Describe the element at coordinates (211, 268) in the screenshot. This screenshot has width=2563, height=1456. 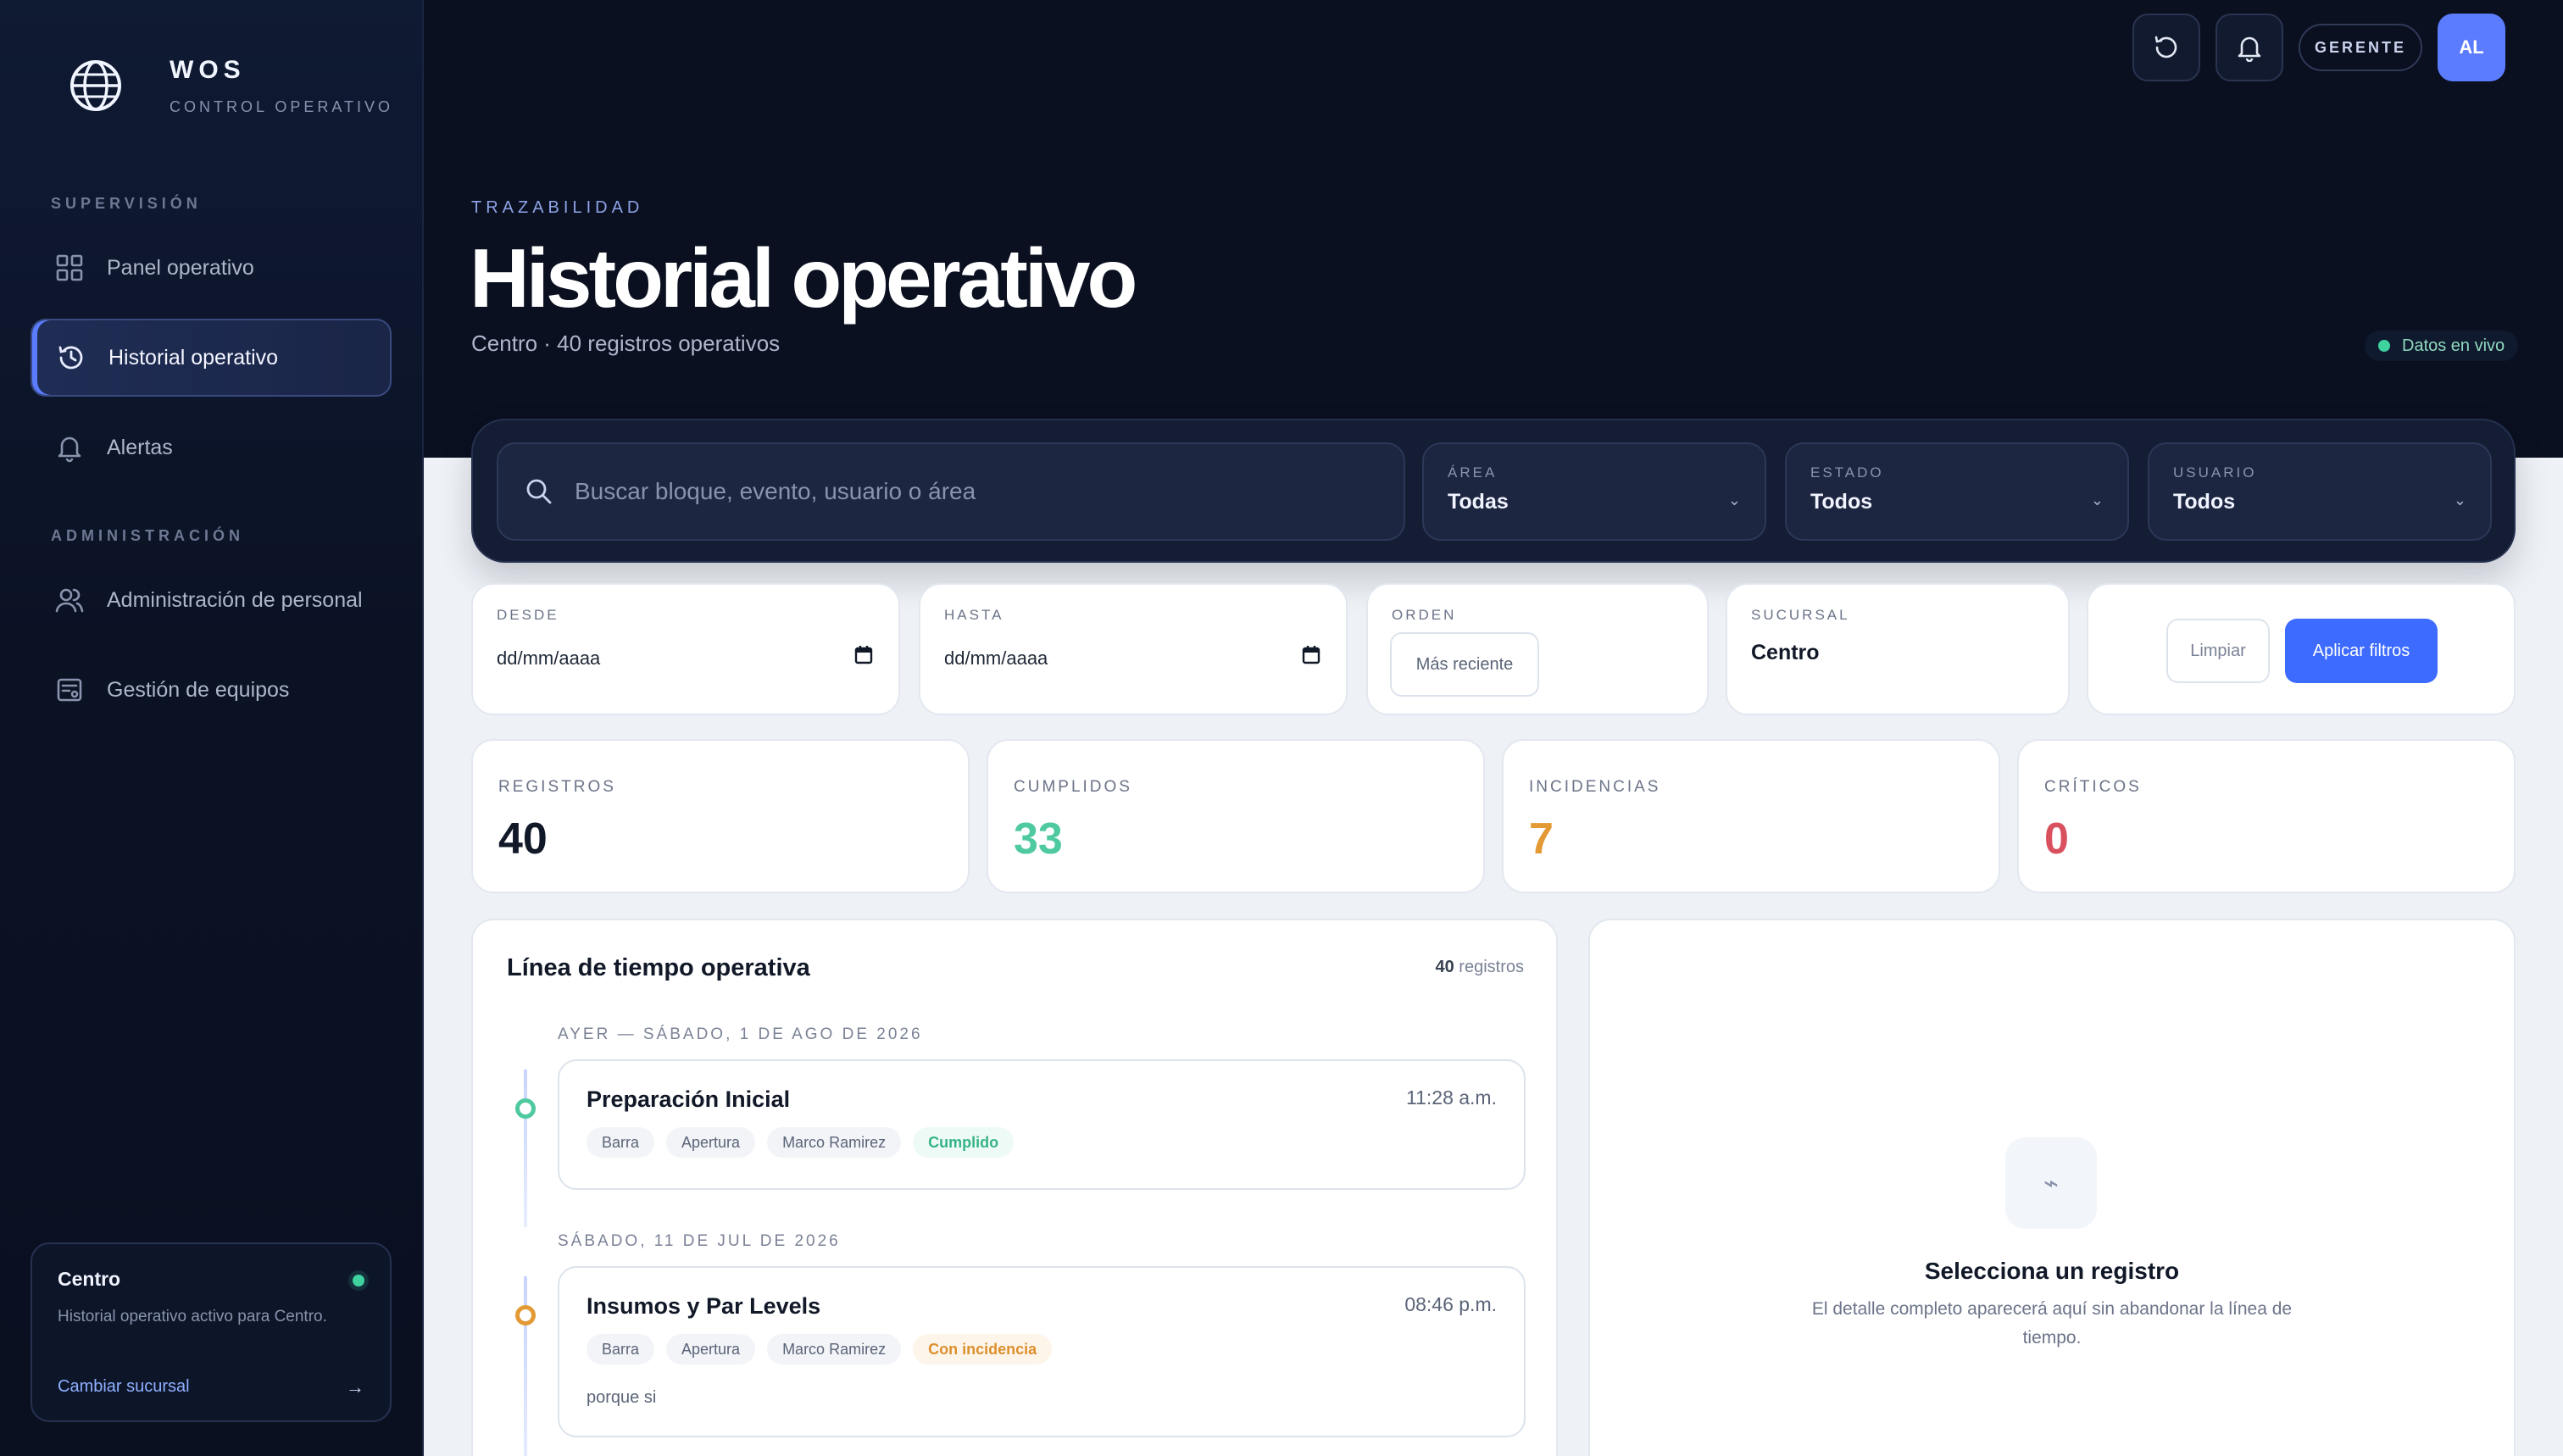
I see `sidebar-item-panel-operativo: Panel operativo` at that location.